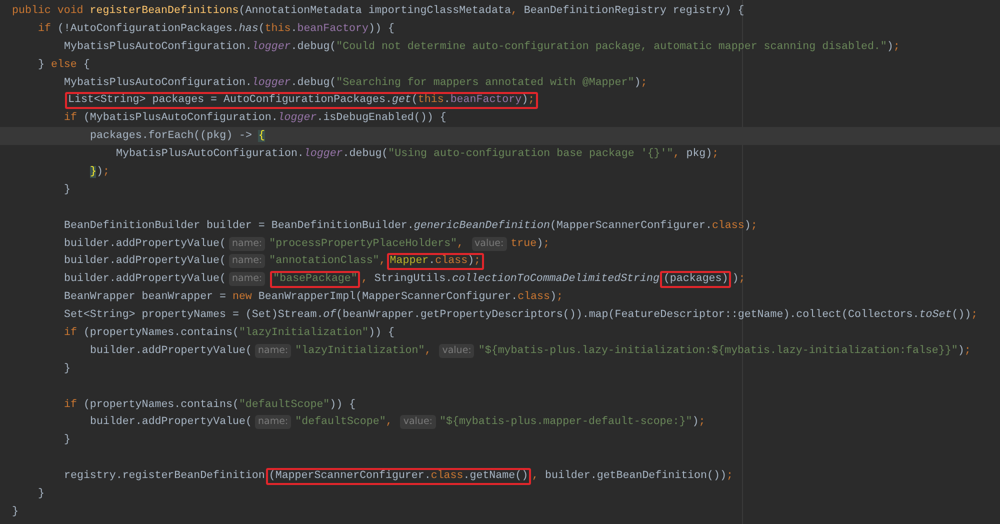  Describe the element at coordinates (210, 404) in the screenshot. I see `code-text: if (propertyNames.contains("defaultScope")) {` at that location.